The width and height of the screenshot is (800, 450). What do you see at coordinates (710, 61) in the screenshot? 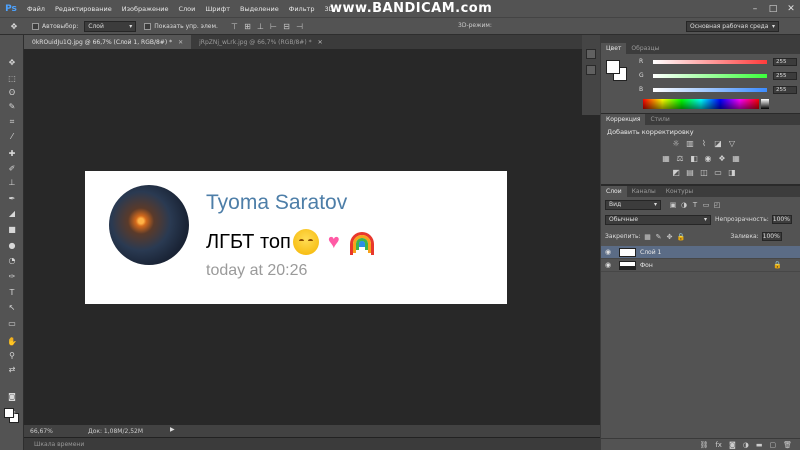
I see `red-channel-slider` at bounding box center [710, 61].